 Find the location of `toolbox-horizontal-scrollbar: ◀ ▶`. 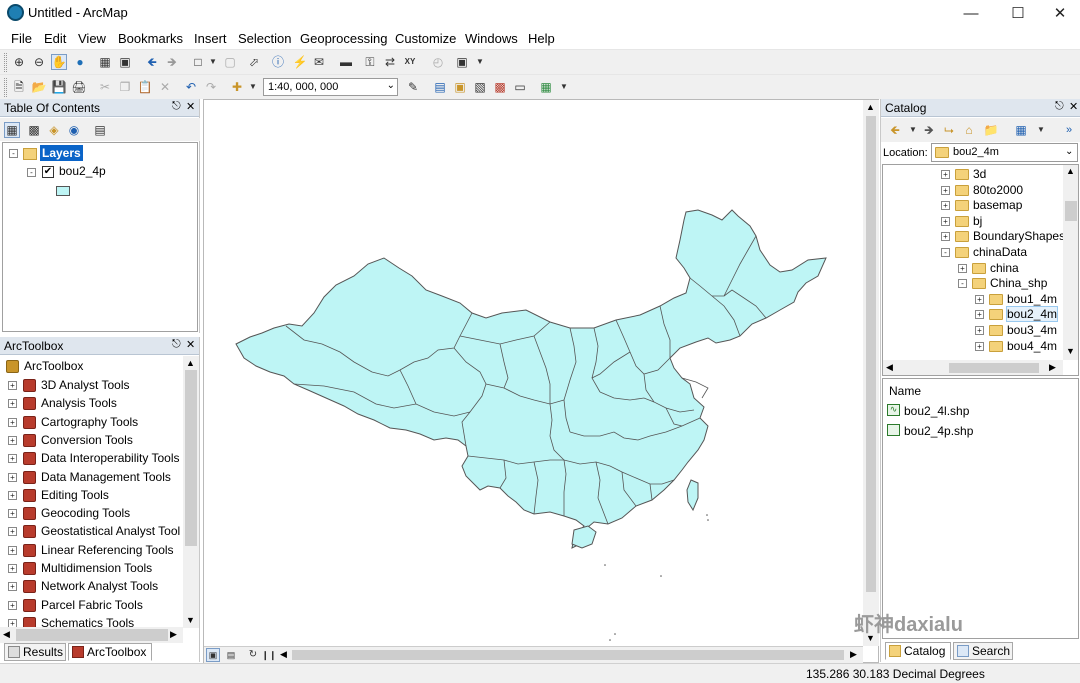

toolbox-horizontal-scrollbar: ◀ ▶ is located at coordinates (91, 635).